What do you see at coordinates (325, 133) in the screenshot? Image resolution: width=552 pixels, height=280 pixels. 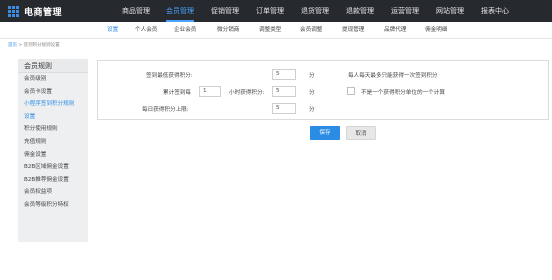 I see `save-button: 保存` at bounding box center [325, 133].